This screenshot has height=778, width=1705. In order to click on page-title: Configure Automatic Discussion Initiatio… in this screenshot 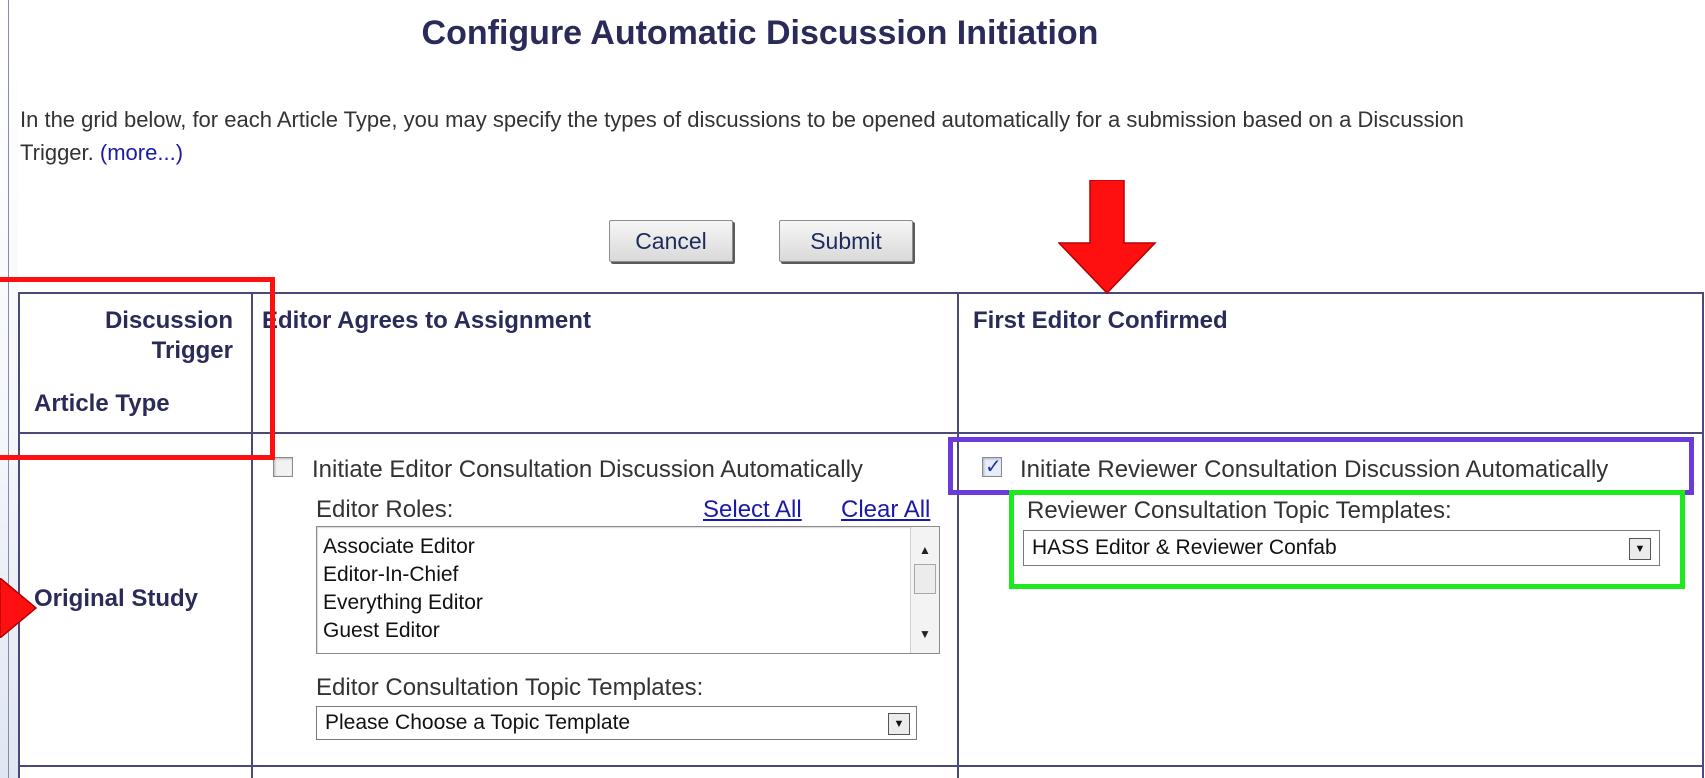, I will do `click(760, 33)`.